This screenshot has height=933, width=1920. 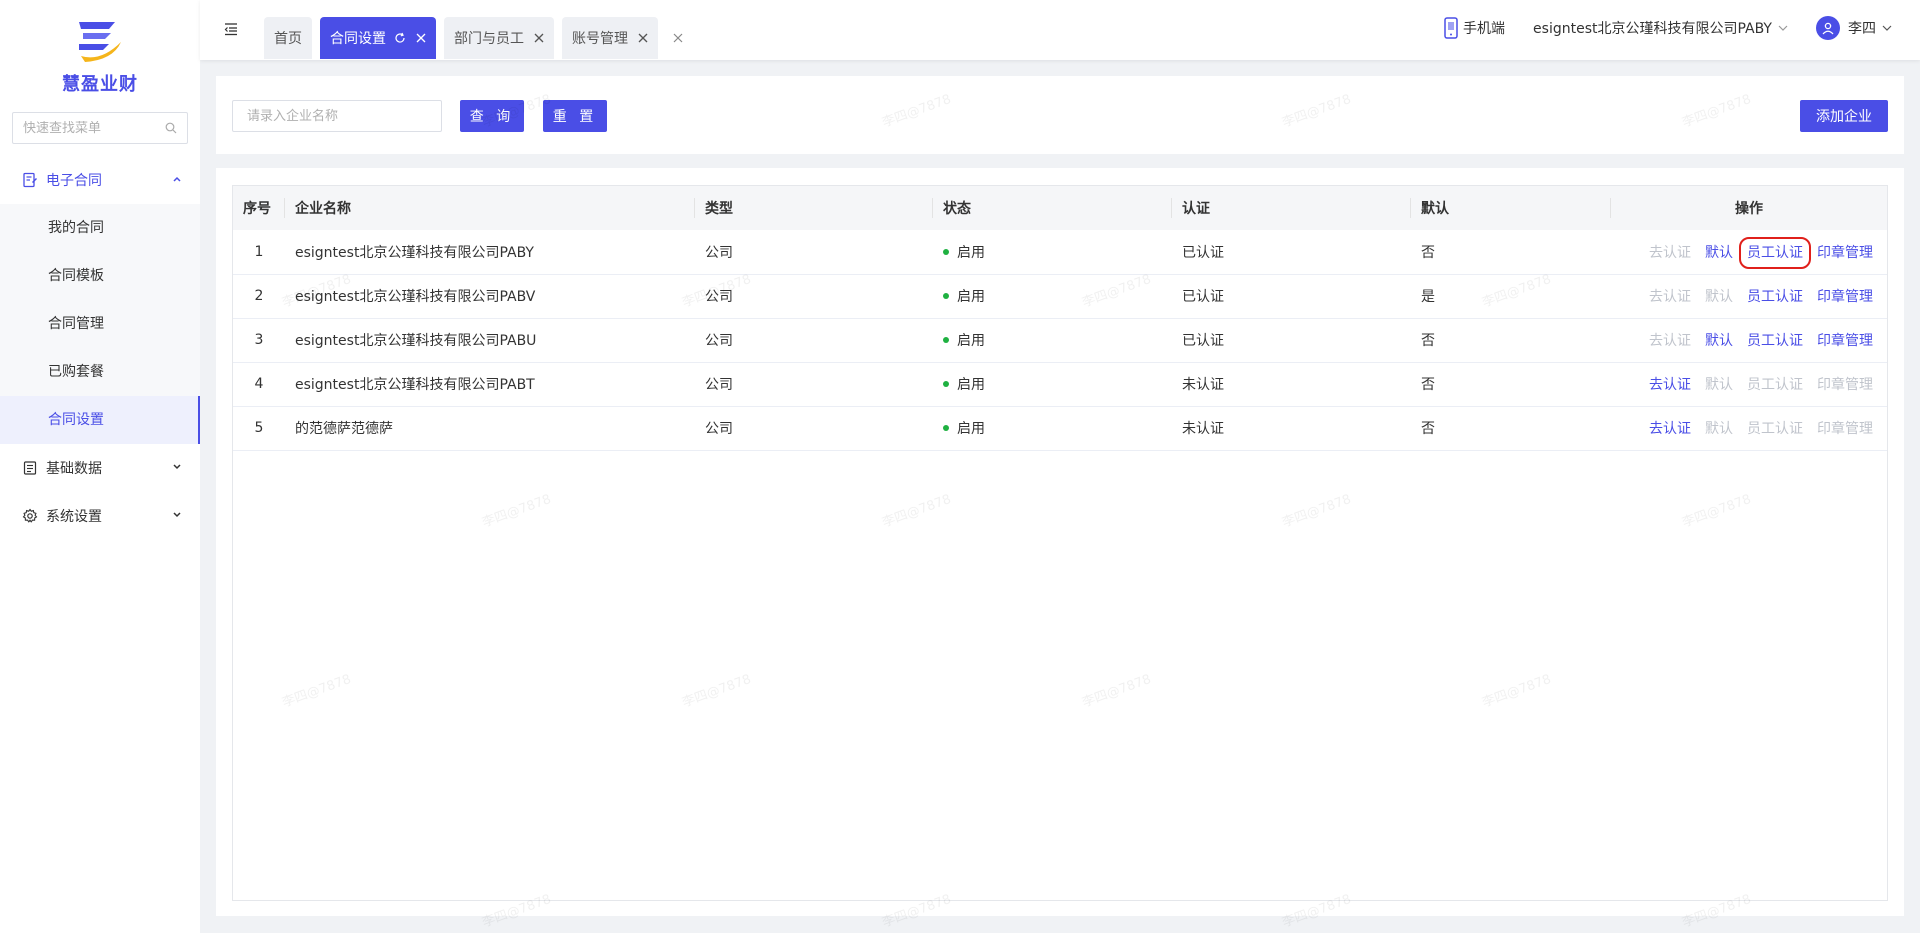 I want to click on search-icon, so click(x=171, y=128).